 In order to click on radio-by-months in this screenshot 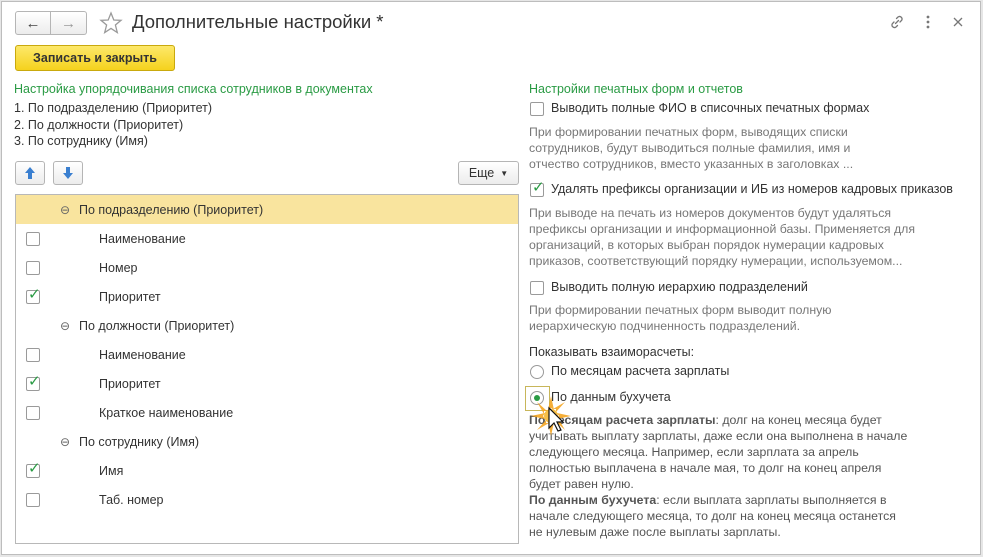, I will do `click(537, 372)`.